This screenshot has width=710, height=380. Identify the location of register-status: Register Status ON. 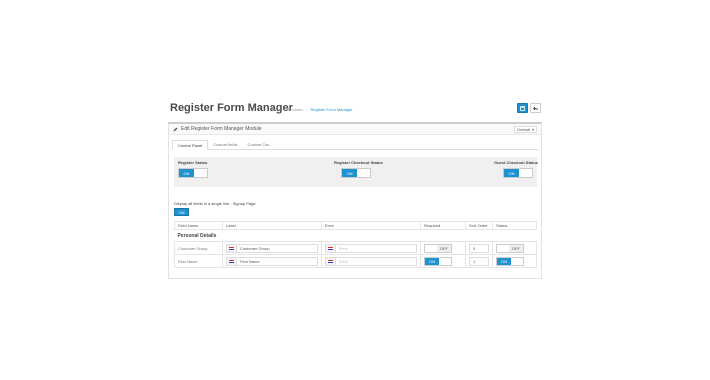
(193, 169).